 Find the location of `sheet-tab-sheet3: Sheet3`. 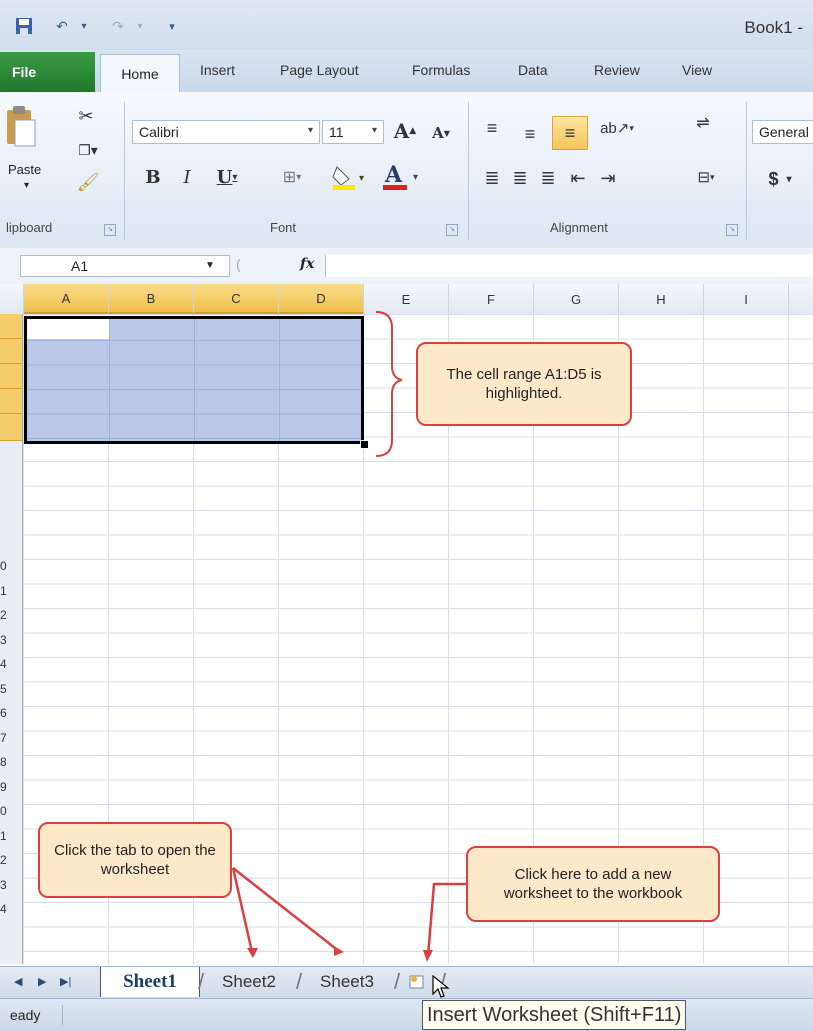

sheet-tab-sheet3: Sheet3 is located at coordinates (347, 982).